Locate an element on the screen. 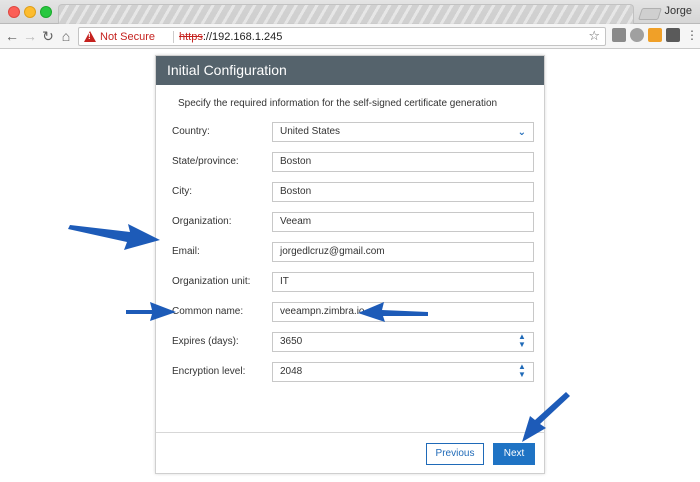  bookmark-star-icon: ☆ is located at coordinates (594, 36).